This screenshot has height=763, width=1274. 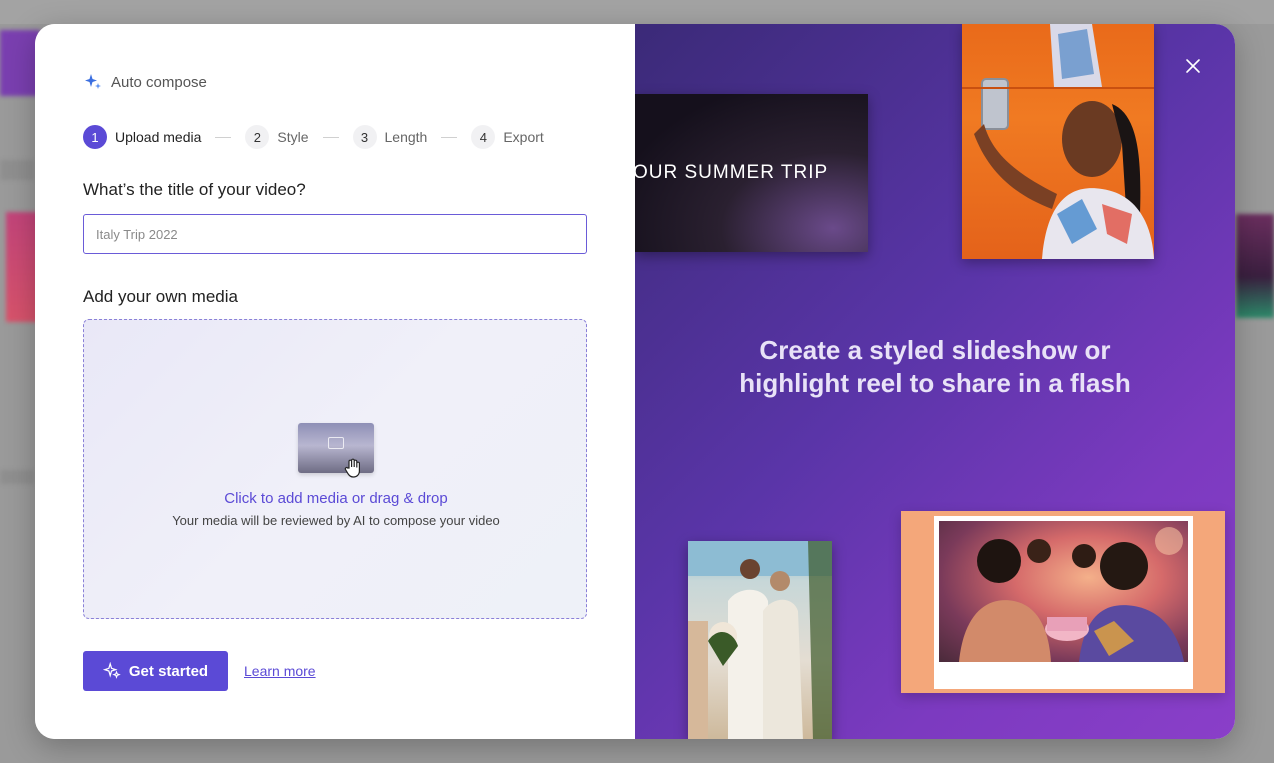 I want to click on close-icon, so click(x=1193, y=66).